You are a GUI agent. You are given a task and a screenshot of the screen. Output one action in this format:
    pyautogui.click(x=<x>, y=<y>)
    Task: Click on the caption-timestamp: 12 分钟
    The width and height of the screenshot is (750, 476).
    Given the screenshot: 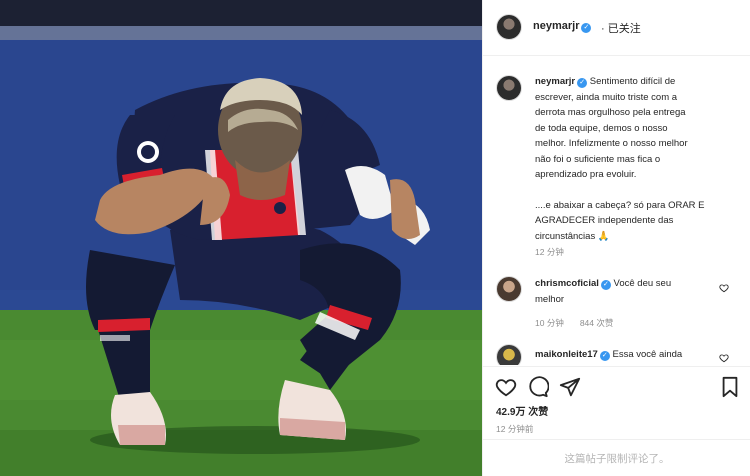 What is the action you would take?
    pyautogui.click(x=549, y=252)
    